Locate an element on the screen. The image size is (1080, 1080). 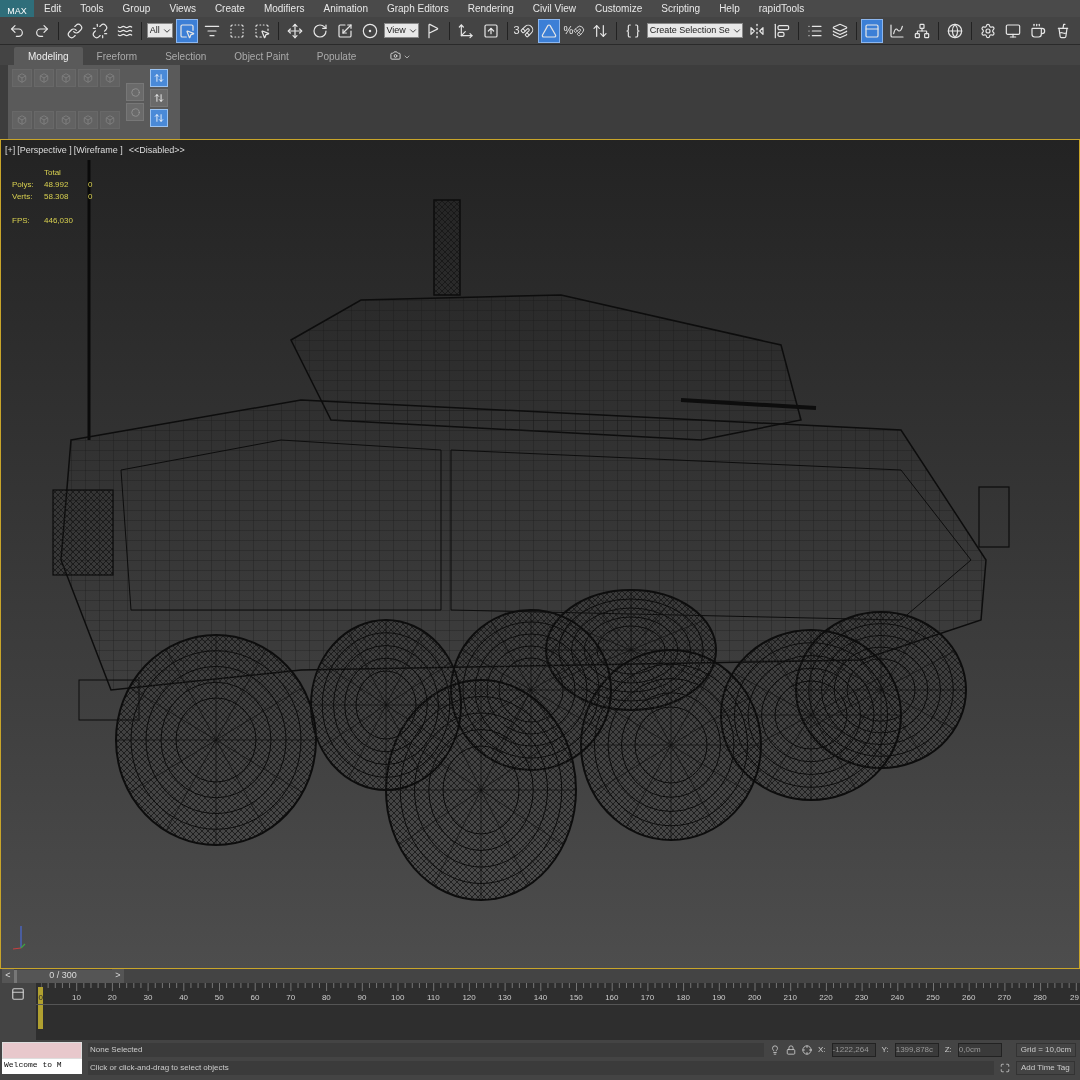
menu-item: Civil View is located at coordinates (554, 8).